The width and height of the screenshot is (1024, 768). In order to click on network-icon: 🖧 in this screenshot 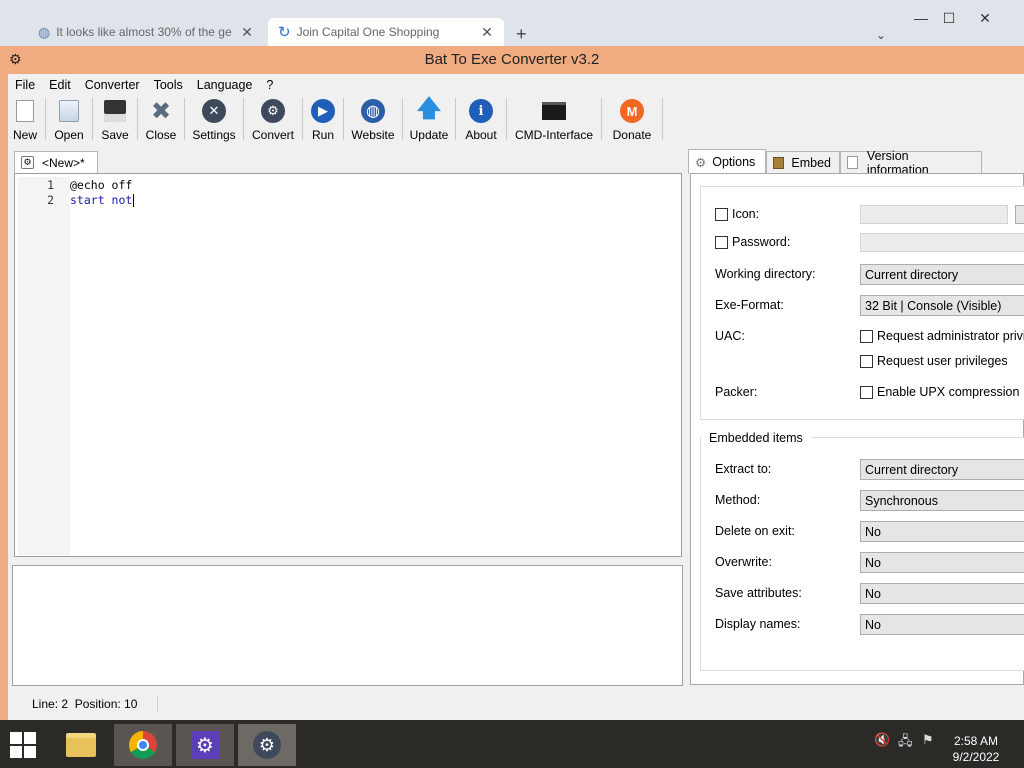, I will do `click(905, 743)`.